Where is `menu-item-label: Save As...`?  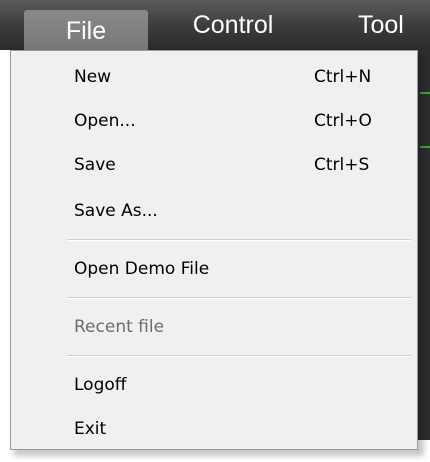
menu-item-label: Save As... is located at coordinates (116, 211).